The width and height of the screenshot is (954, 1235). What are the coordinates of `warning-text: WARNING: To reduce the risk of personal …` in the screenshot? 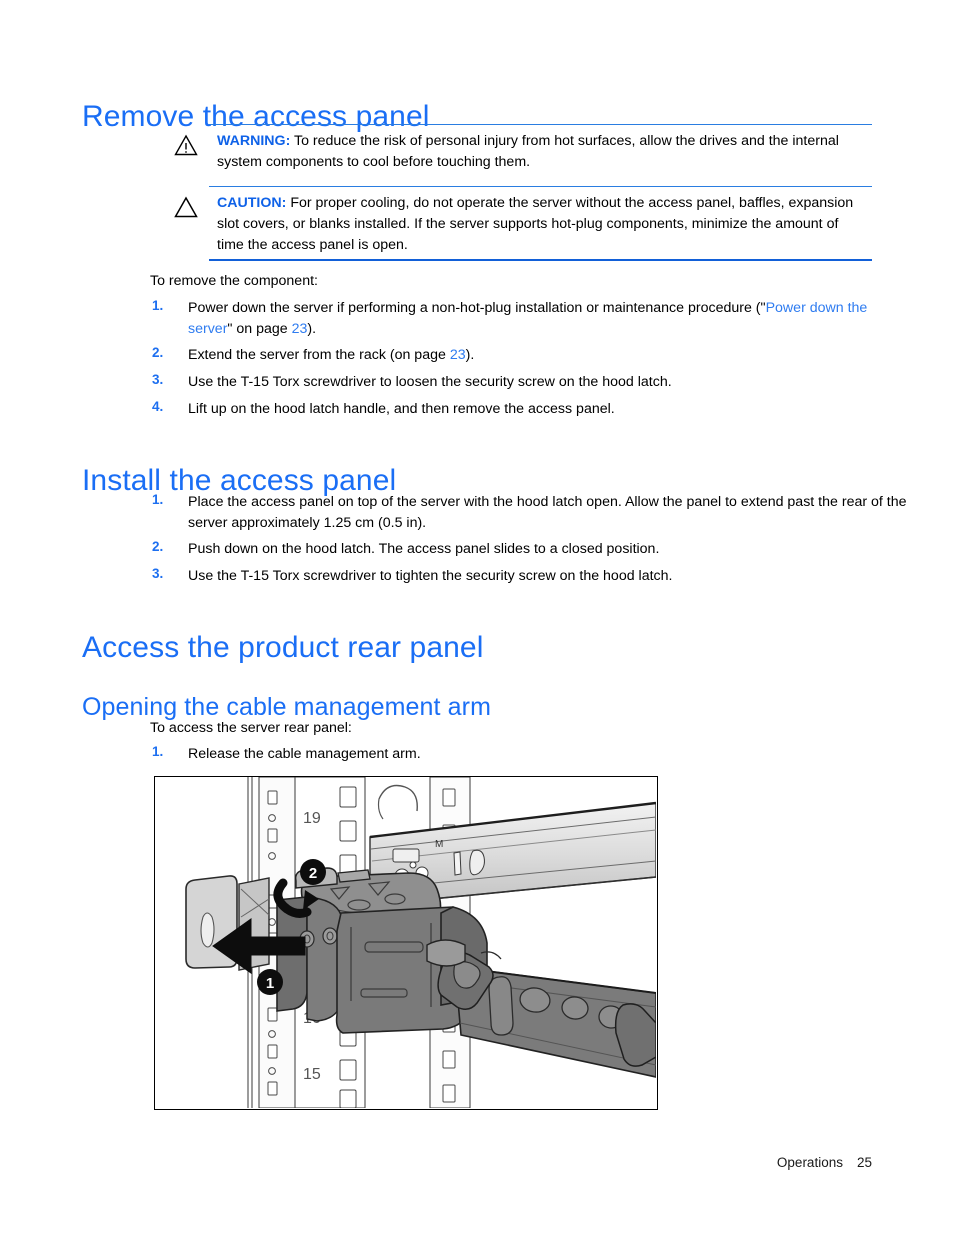 It's located at (542, 152).